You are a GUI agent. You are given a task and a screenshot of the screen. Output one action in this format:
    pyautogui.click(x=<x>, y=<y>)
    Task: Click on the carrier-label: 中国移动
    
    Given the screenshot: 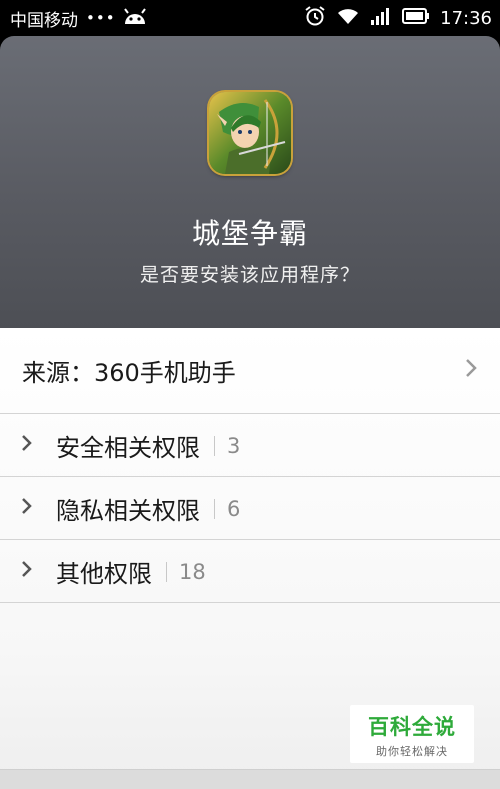 What is the action you would take?
    pyautogui.click(x=44, y=20)
    